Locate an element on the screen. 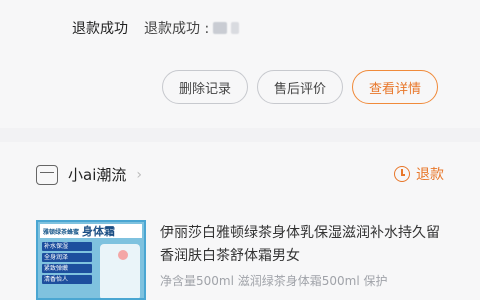 This screenshot has width=480, height=300. refund-status-tag: 退款 is located at coordinates (419, 174).